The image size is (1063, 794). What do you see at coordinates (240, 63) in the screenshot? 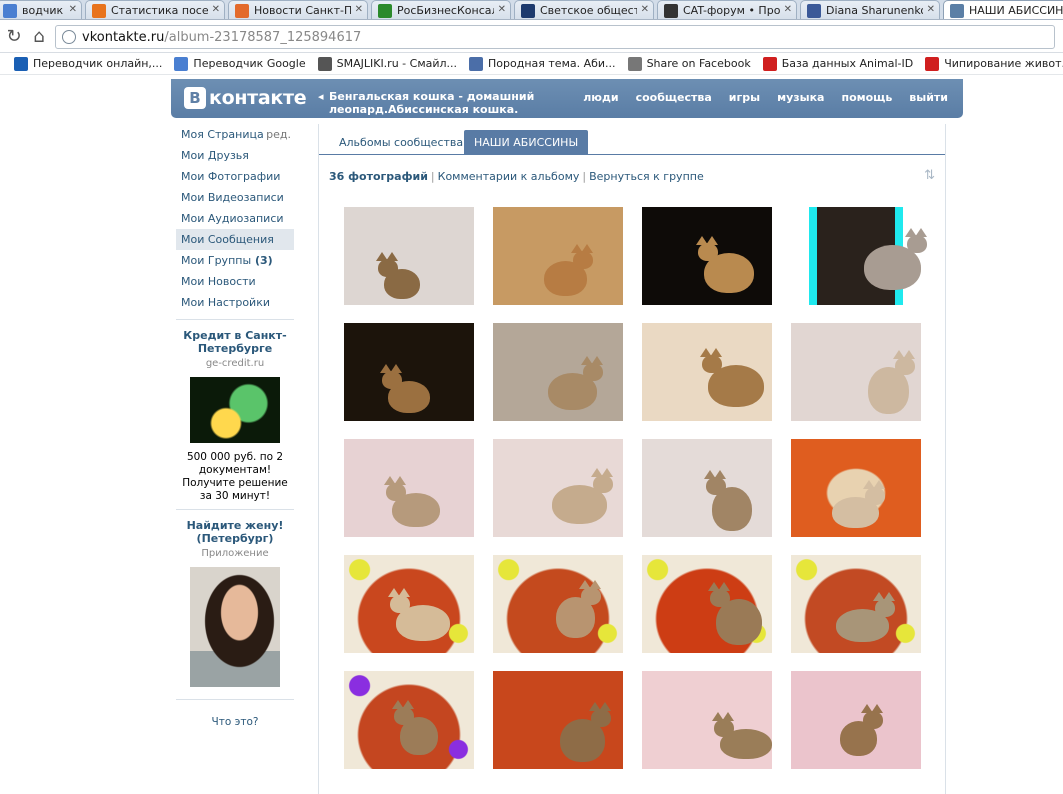
I see `bookmark-item: Переводчик Google` at bounding box center [240, 63].